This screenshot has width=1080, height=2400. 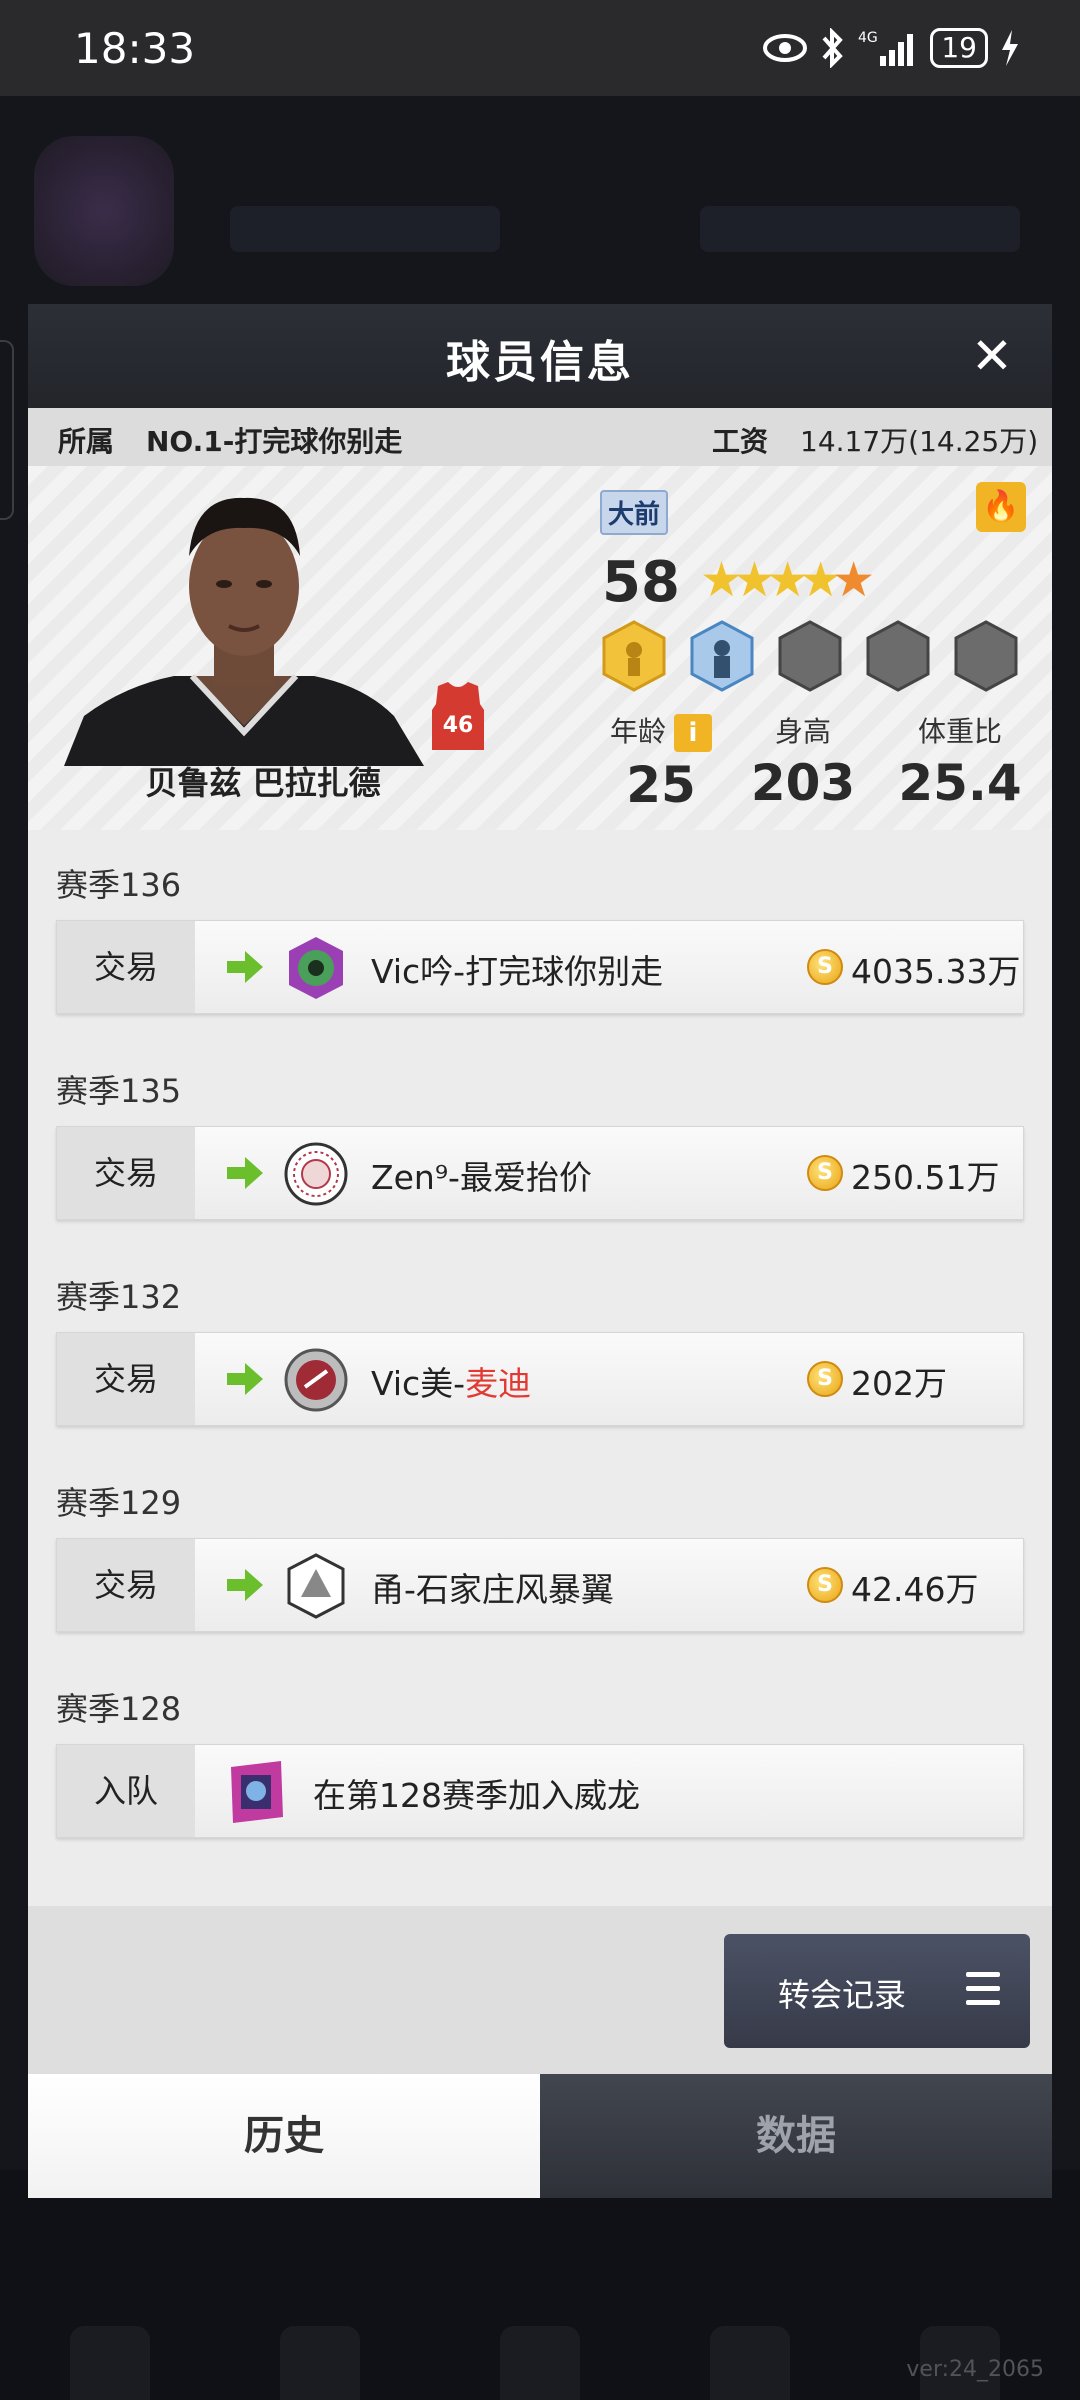 What do you see at coordinates (785, 48) in the screenshot?
I see `eye-icon` at bounding box center [785, 48].